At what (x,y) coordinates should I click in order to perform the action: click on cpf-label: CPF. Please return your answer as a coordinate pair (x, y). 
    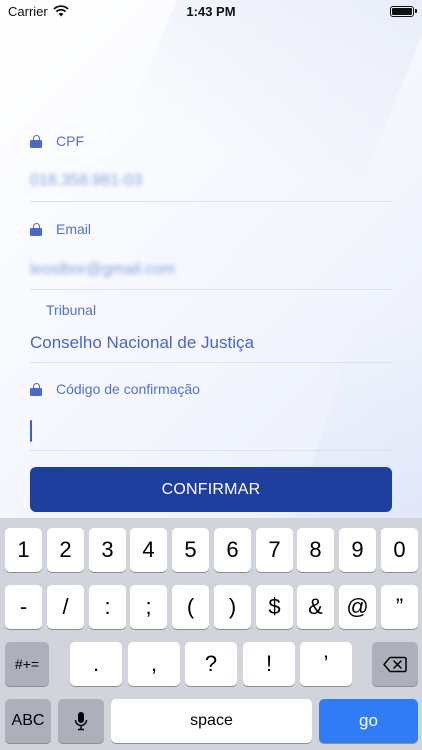
    Looking at the image, I should click on (70, 141).